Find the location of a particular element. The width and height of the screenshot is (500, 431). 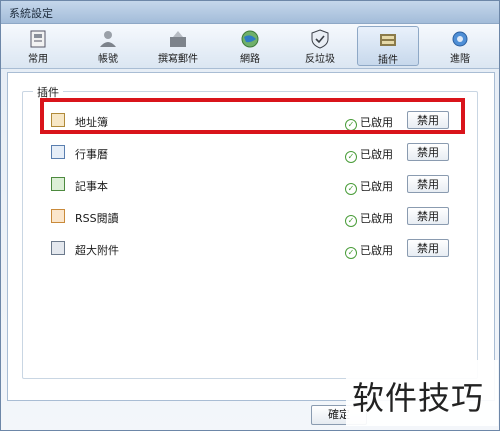

gear-icon is located at coordinates (460, 39).